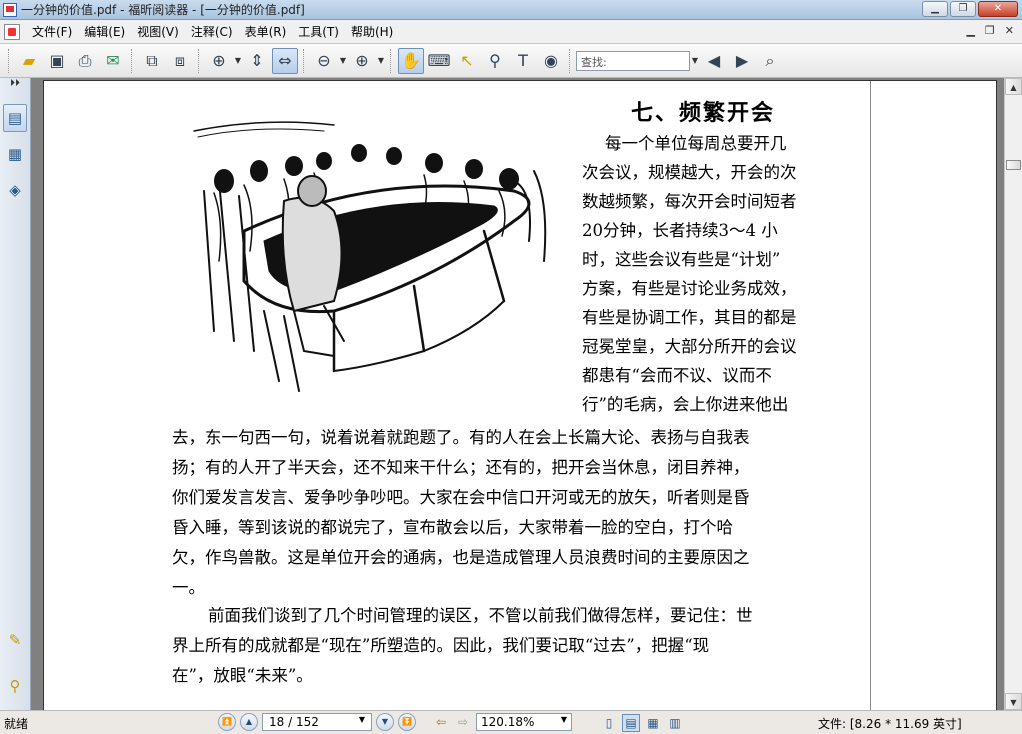 The image size is (1022, 734). What do you see at coordinates (689, 317) in the screenshot?
I see `text-line: 有些是协调工作，其目的都是` at bounding box center [689, 317].